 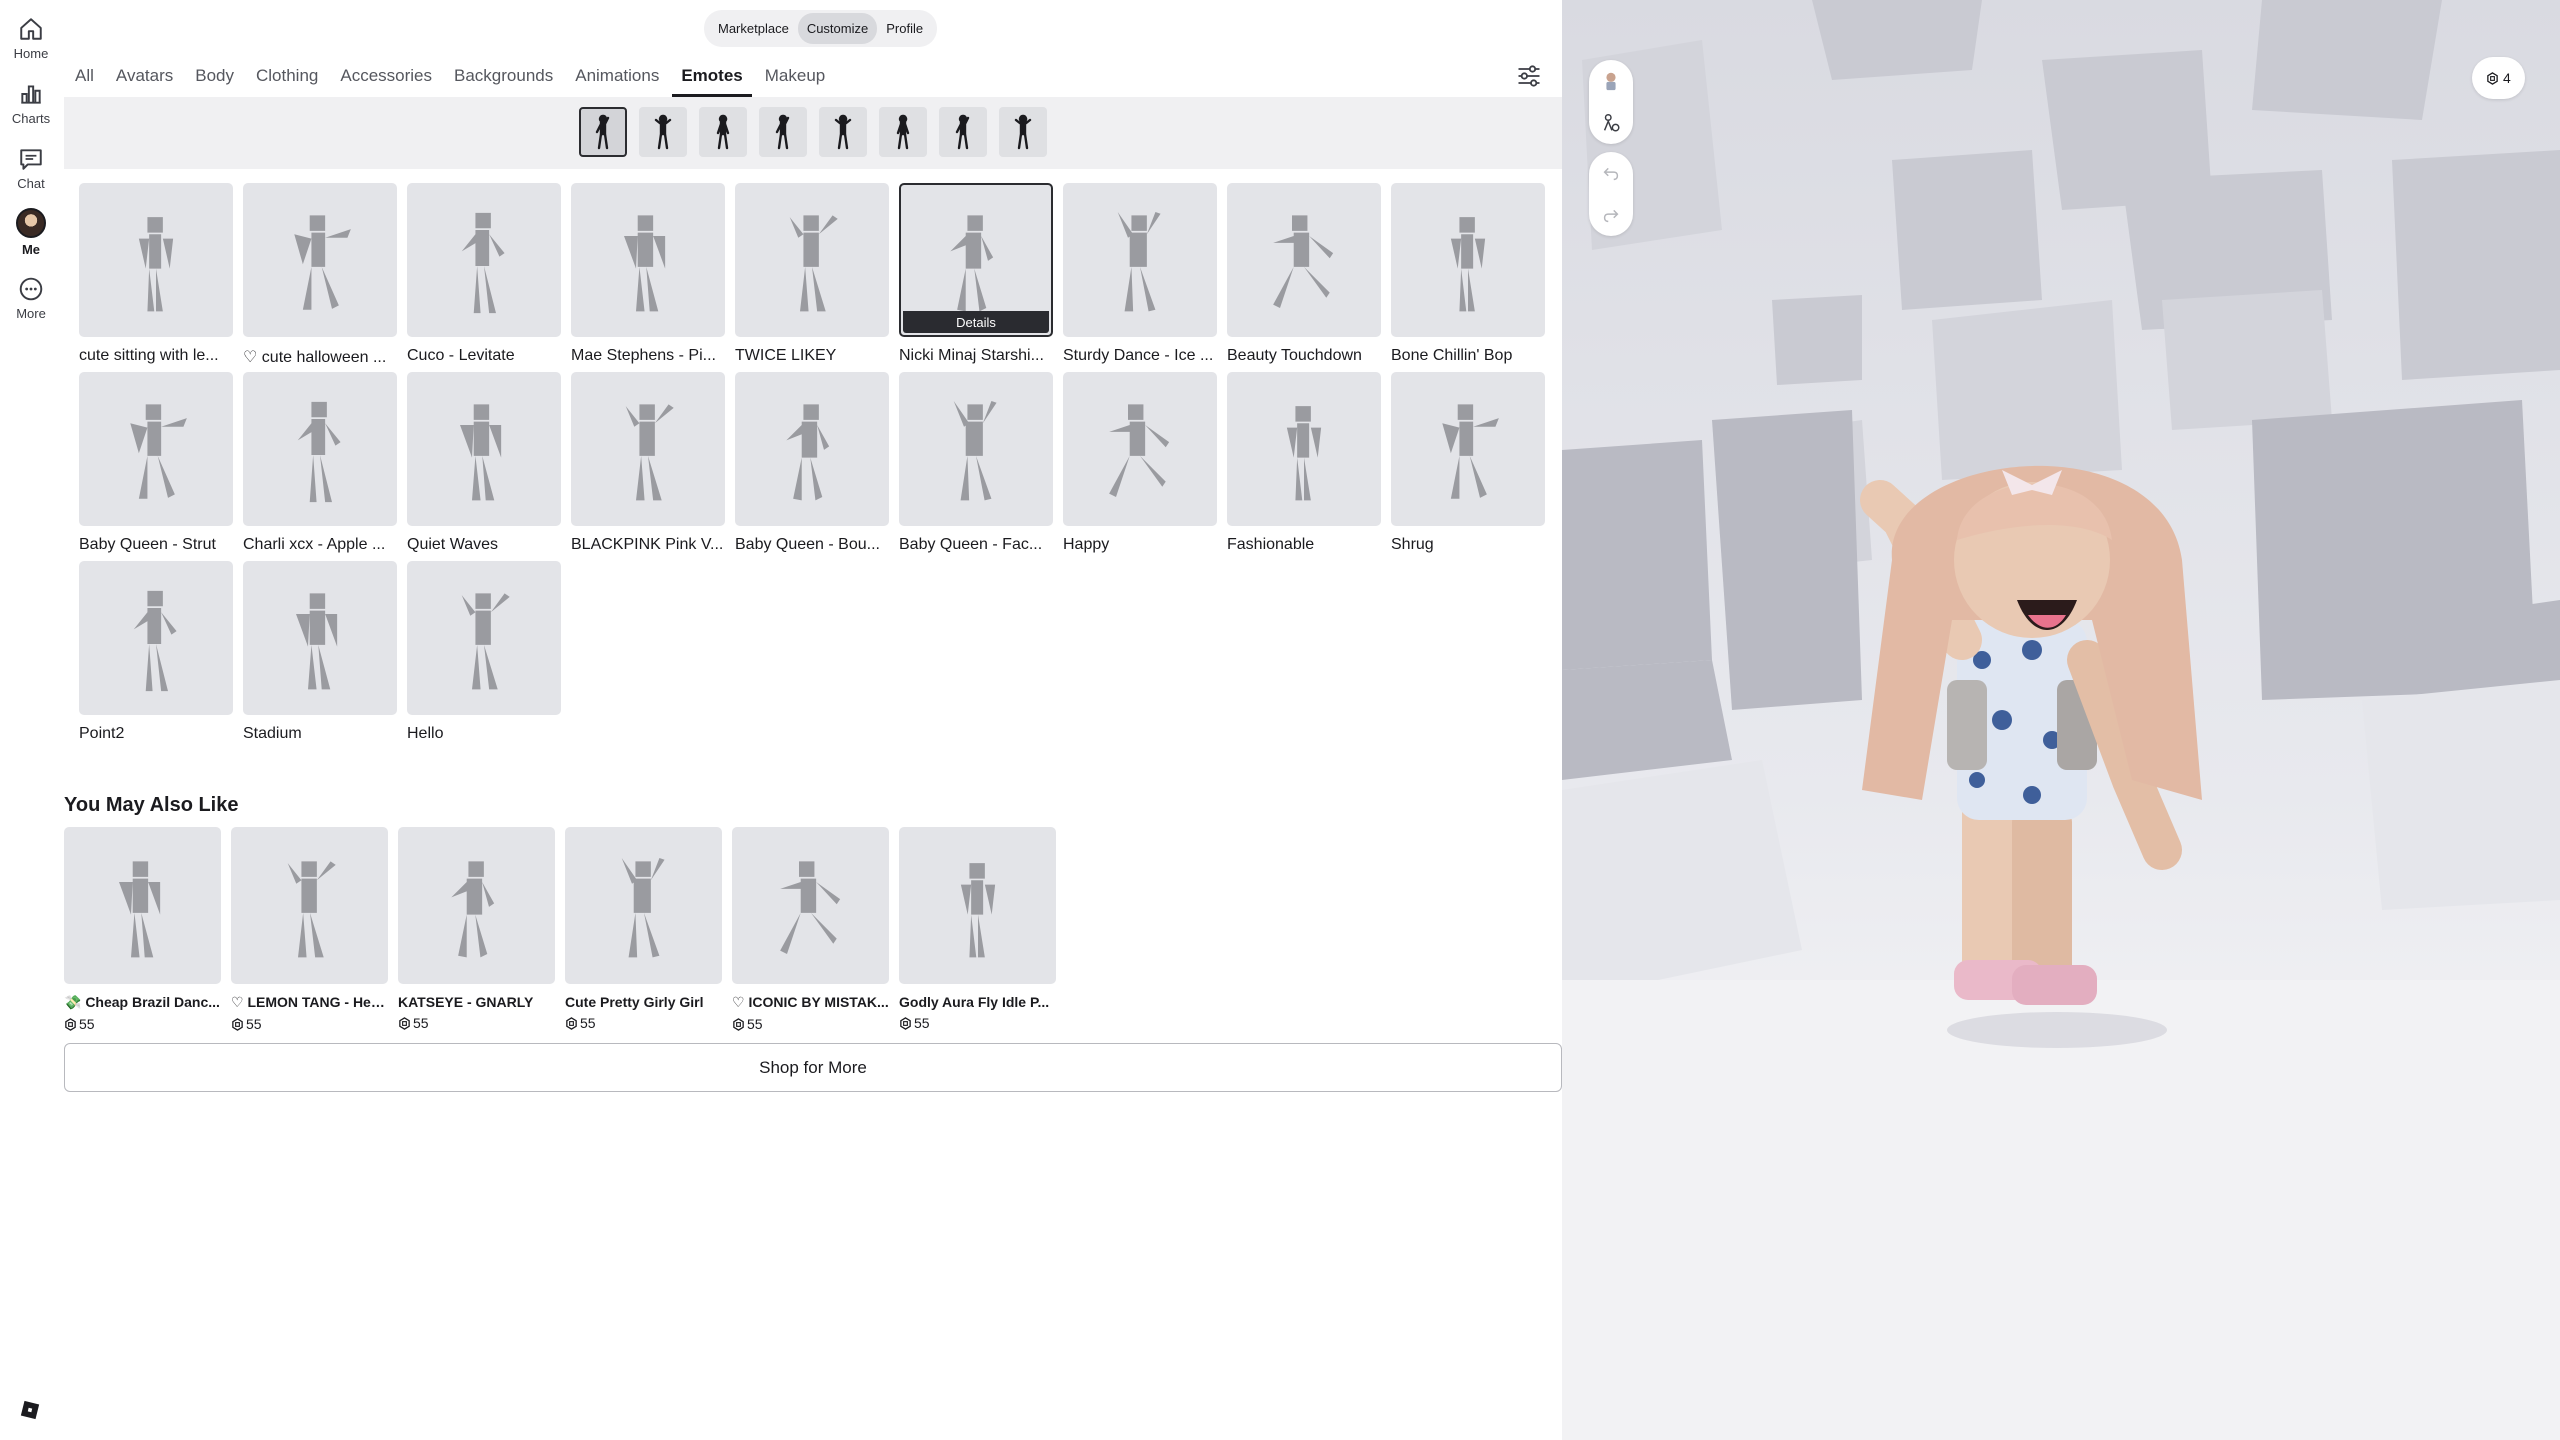 I want to click on nav-more: More, so click(x=31, y=298).